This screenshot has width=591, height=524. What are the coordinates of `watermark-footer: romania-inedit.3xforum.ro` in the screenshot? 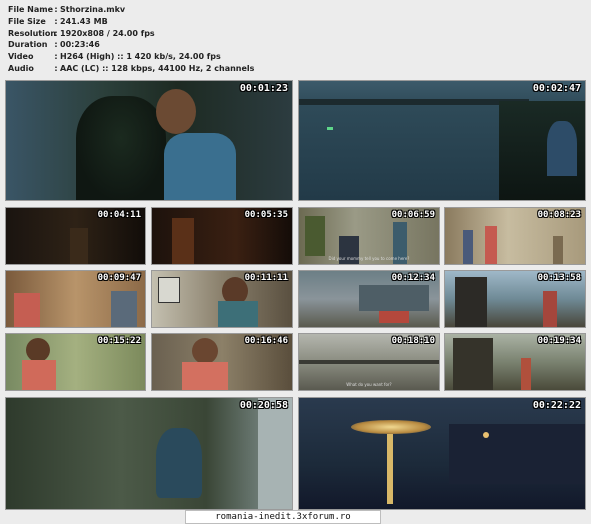 It's located at (283, 517).